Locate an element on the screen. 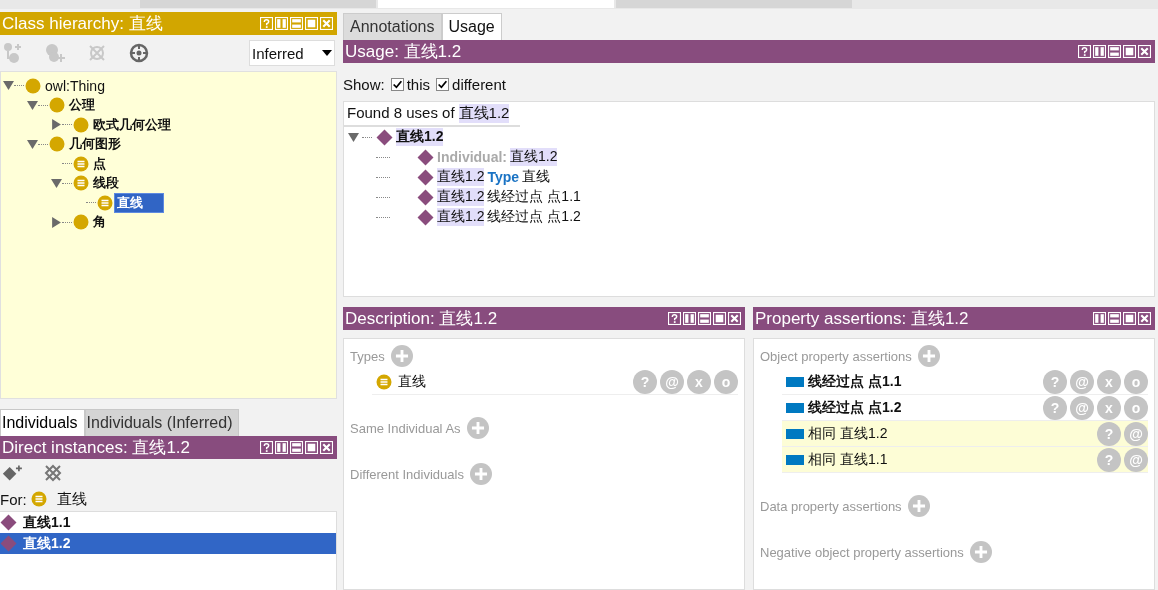  keyword-text: Individual: is located at coordinates (472, 157).